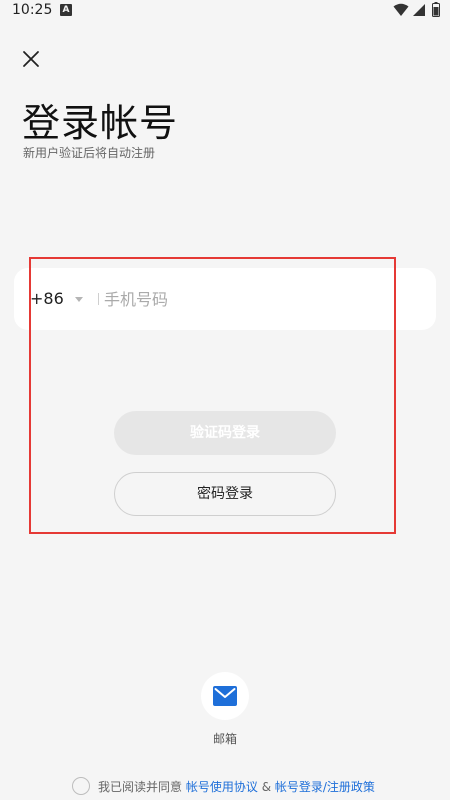 This screenshot has width=450, height=800. I want to click on policy-link: 帐号登录/注册政策, so click(325, 787).